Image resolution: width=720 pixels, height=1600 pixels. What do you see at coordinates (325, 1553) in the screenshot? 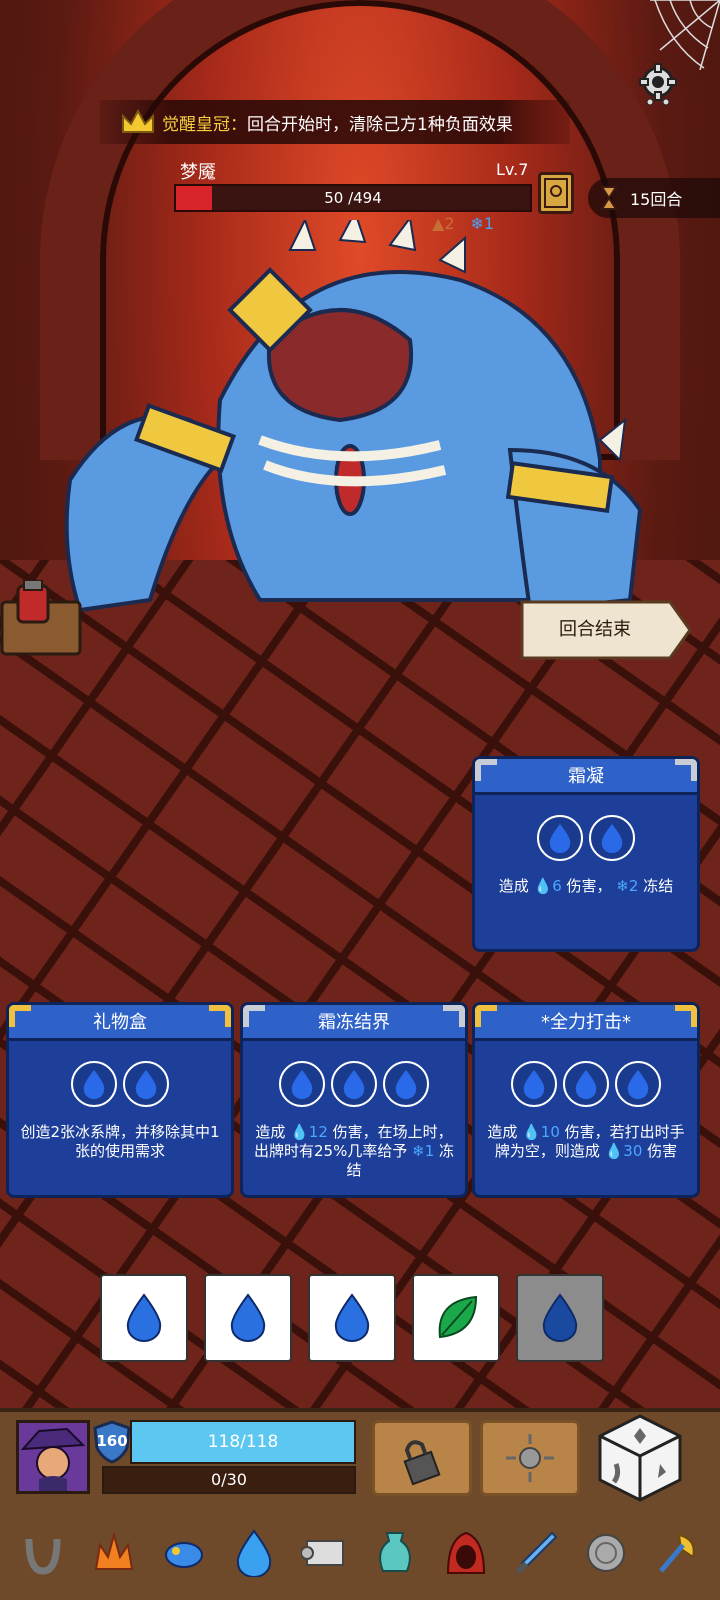
I see `scroll-icon` at bounding box center [325, 1553].